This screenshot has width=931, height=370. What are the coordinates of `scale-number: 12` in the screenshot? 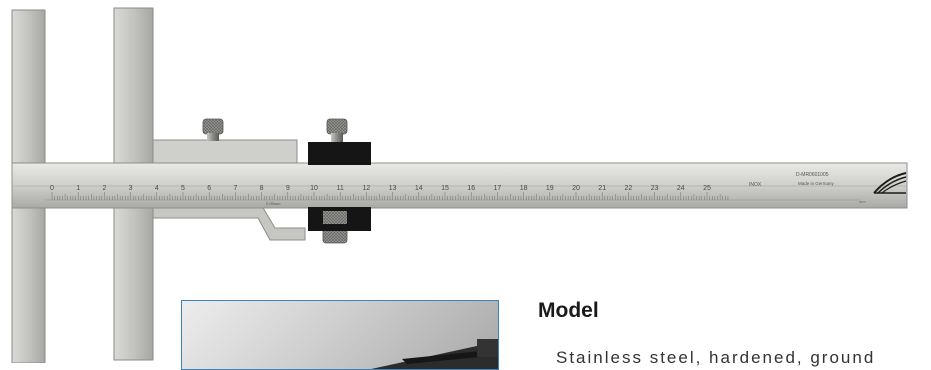 It's located at (367, 188).